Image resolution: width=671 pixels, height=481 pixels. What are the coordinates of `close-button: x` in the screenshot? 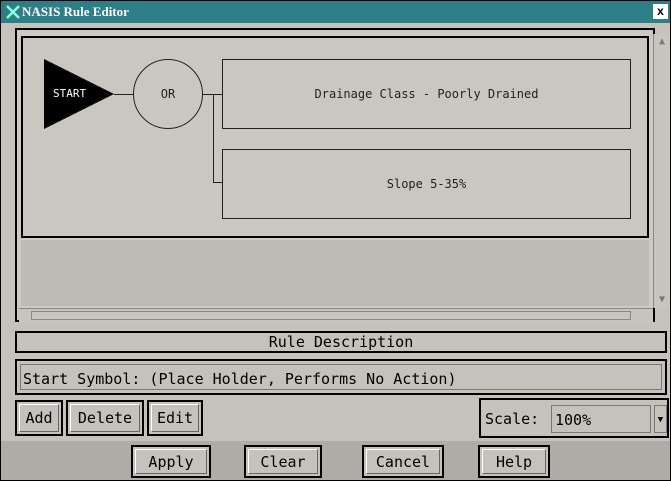 It's located at (660, 11).